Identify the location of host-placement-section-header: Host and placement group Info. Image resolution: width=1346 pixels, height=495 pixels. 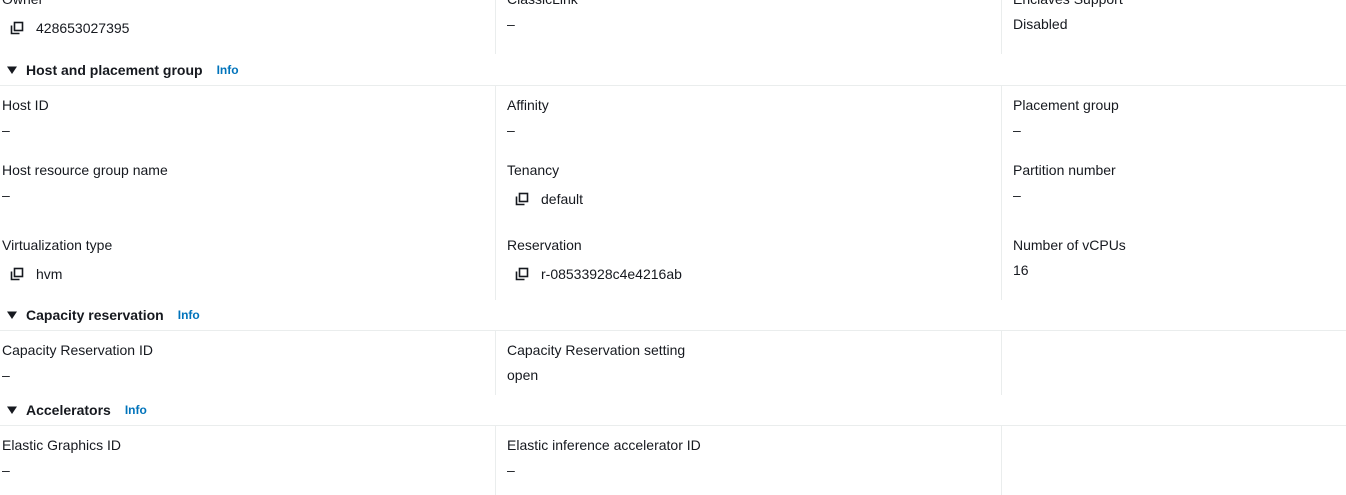
(673, 70).